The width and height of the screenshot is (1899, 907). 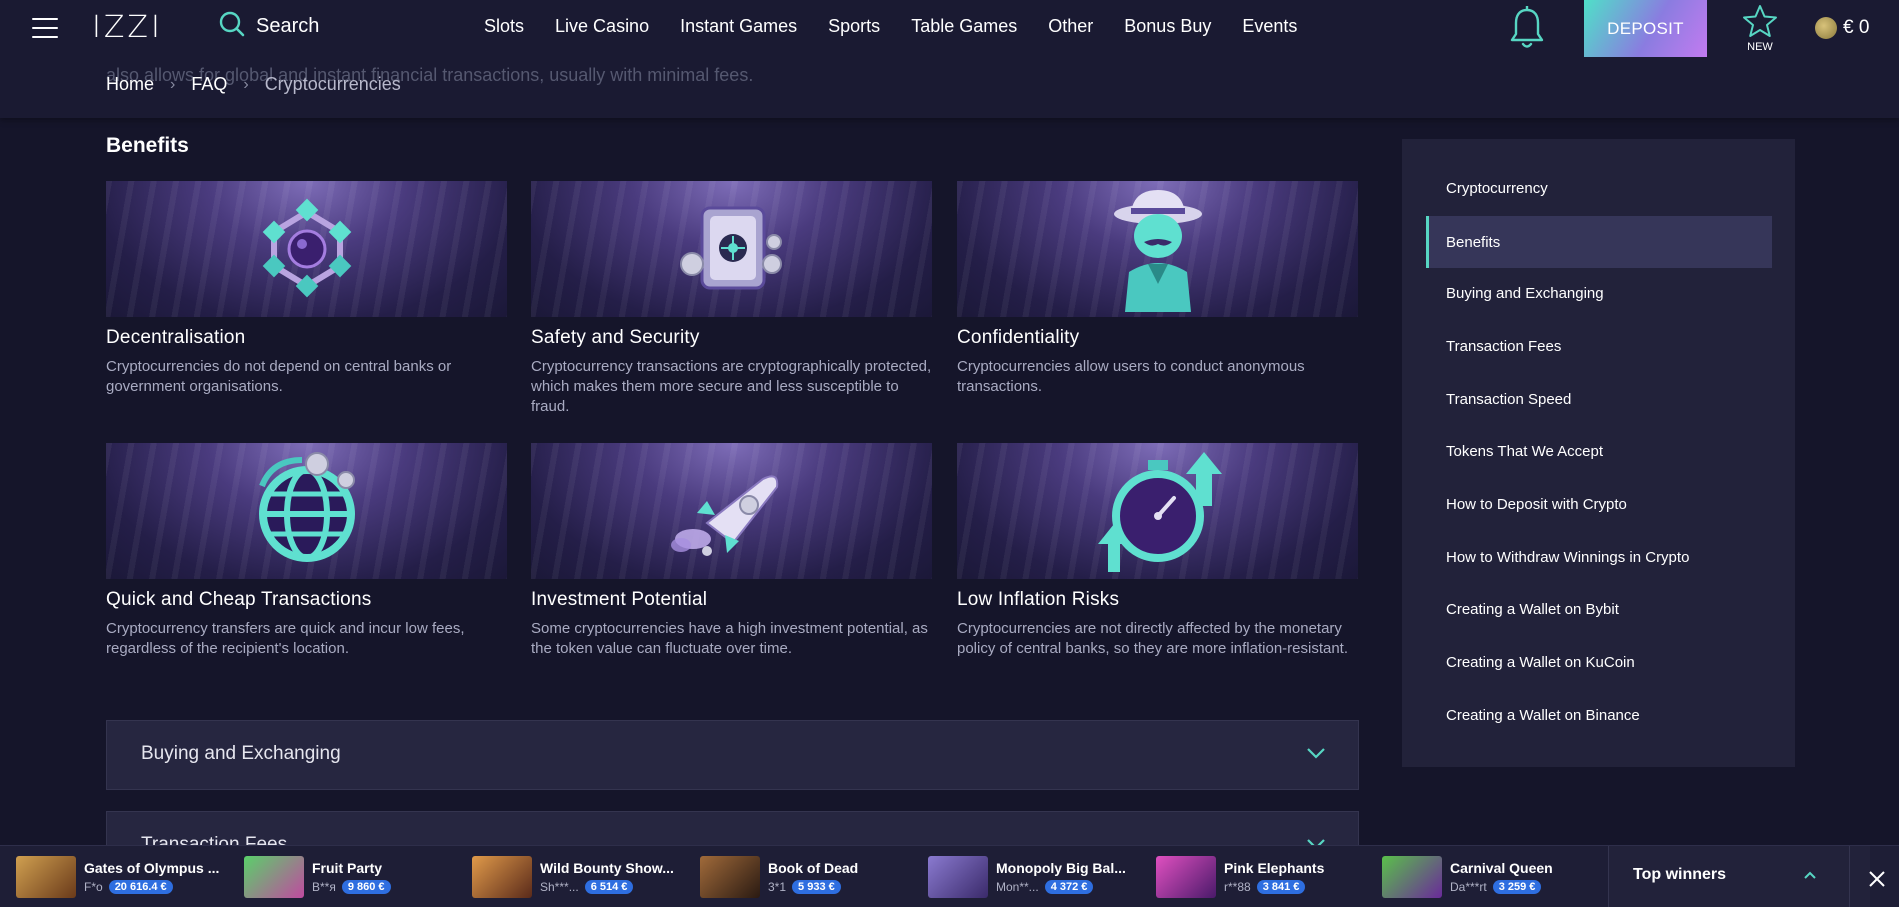 I want to click on sidebar-item-wallet-binance: Creating a Wallet on Binance, so click(x=1599, y=715).